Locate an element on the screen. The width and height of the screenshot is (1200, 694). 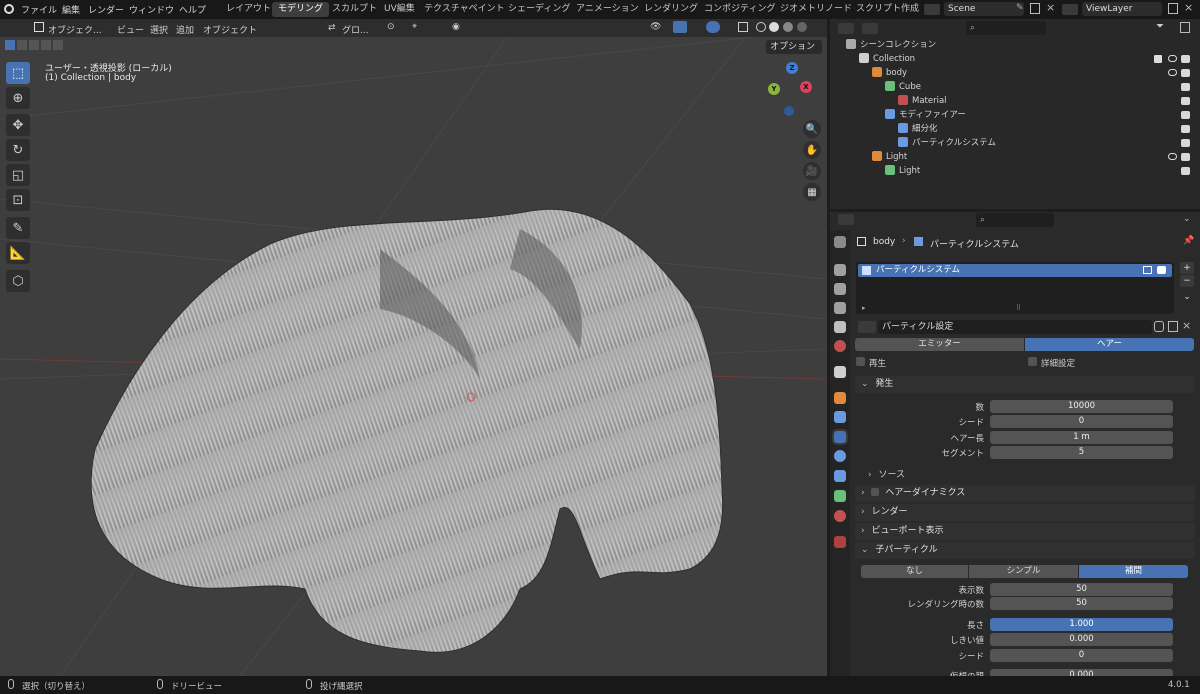
outliner-display-icon is located at coordinates (870, 28).